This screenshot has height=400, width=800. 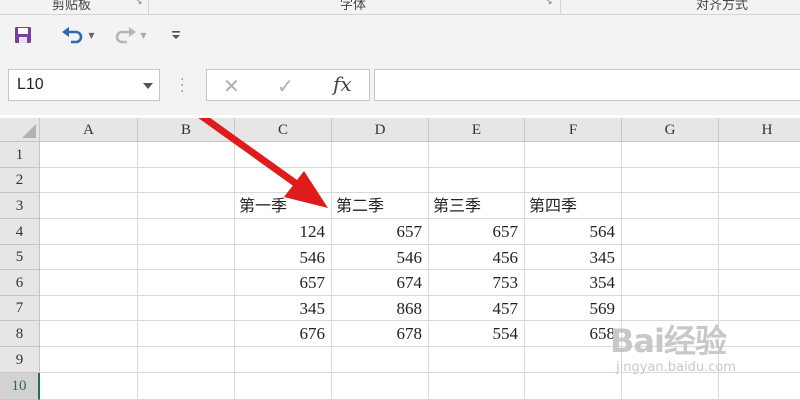 I want to click on cancel-icon: ✕, so click(x=231, y=86).